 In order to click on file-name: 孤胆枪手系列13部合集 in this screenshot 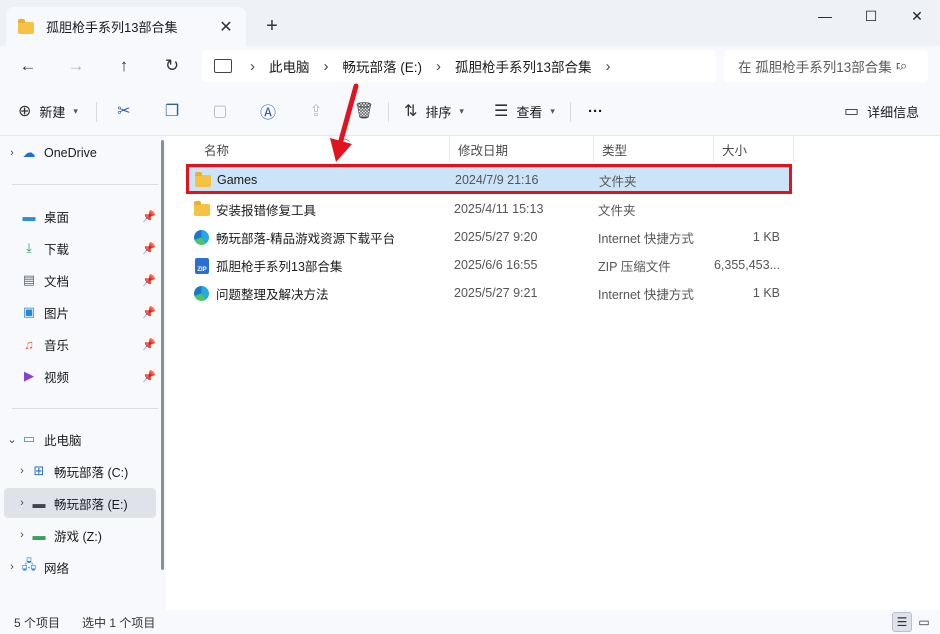, I will do `click(279, 266)`.